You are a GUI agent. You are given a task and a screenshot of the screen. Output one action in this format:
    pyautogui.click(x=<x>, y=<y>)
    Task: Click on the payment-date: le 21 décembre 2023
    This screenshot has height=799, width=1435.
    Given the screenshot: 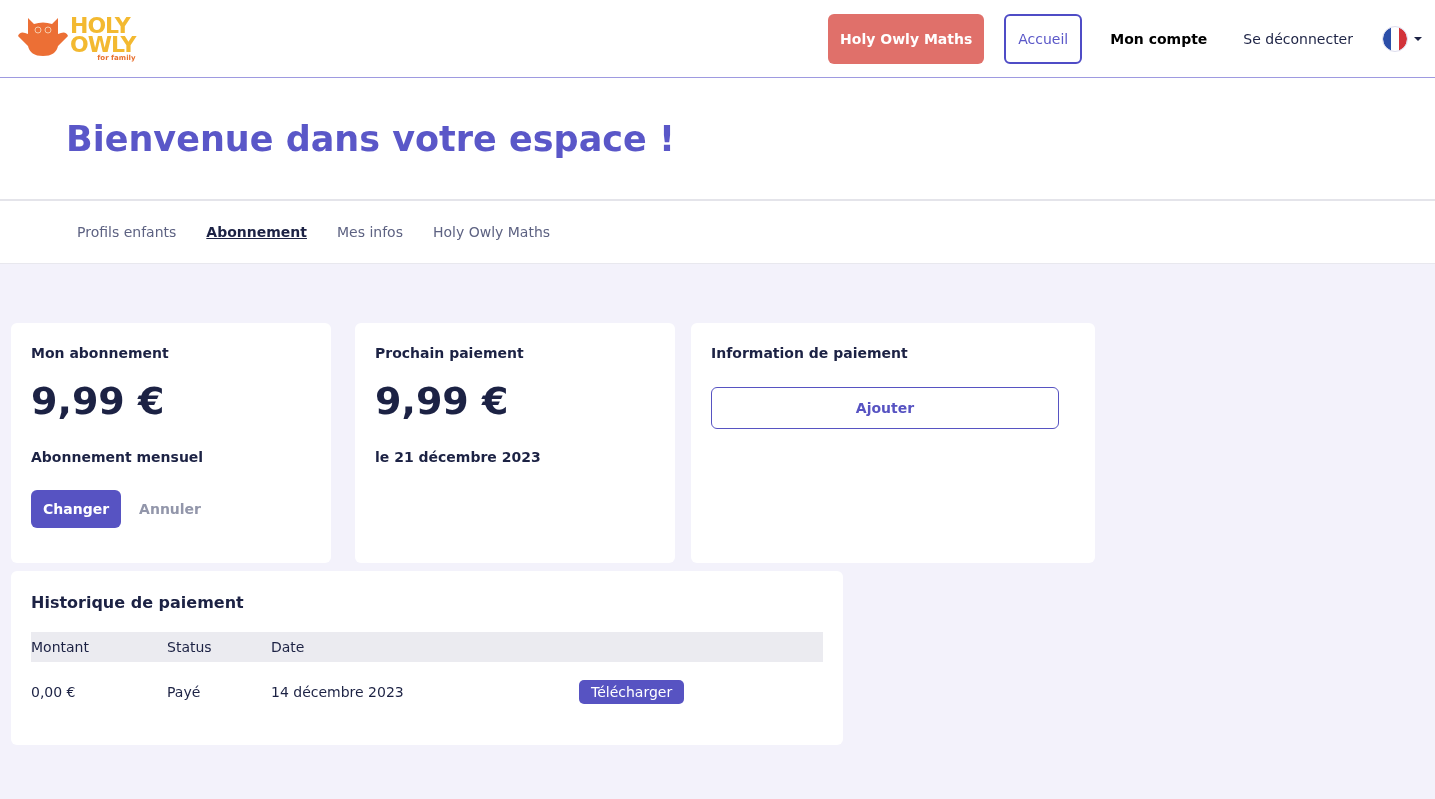 What is the action you would take?
    pyautogui.click(x=458, y=457)
    